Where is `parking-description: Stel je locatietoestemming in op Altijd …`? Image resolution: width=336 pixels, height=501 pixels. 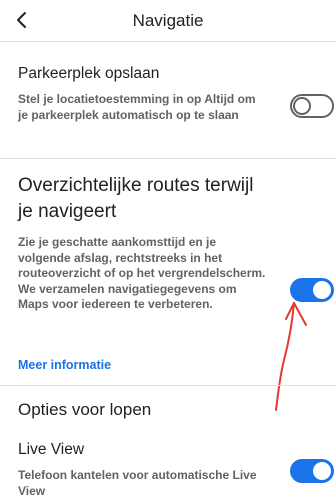 parking-description: Stel je locatietoestemming in op Altijd … is located at coordinates (137, 107).